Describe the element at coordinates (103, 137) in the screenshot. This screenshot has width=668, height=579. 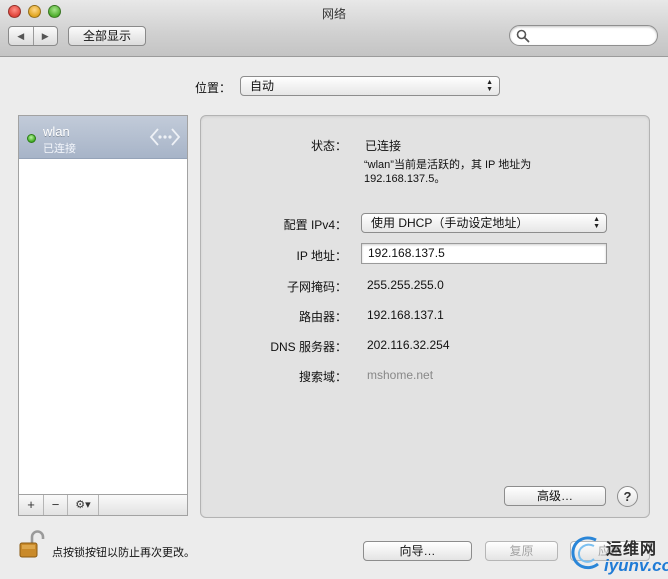
I see `service-item-wlan: wlan 已连接` at that location.